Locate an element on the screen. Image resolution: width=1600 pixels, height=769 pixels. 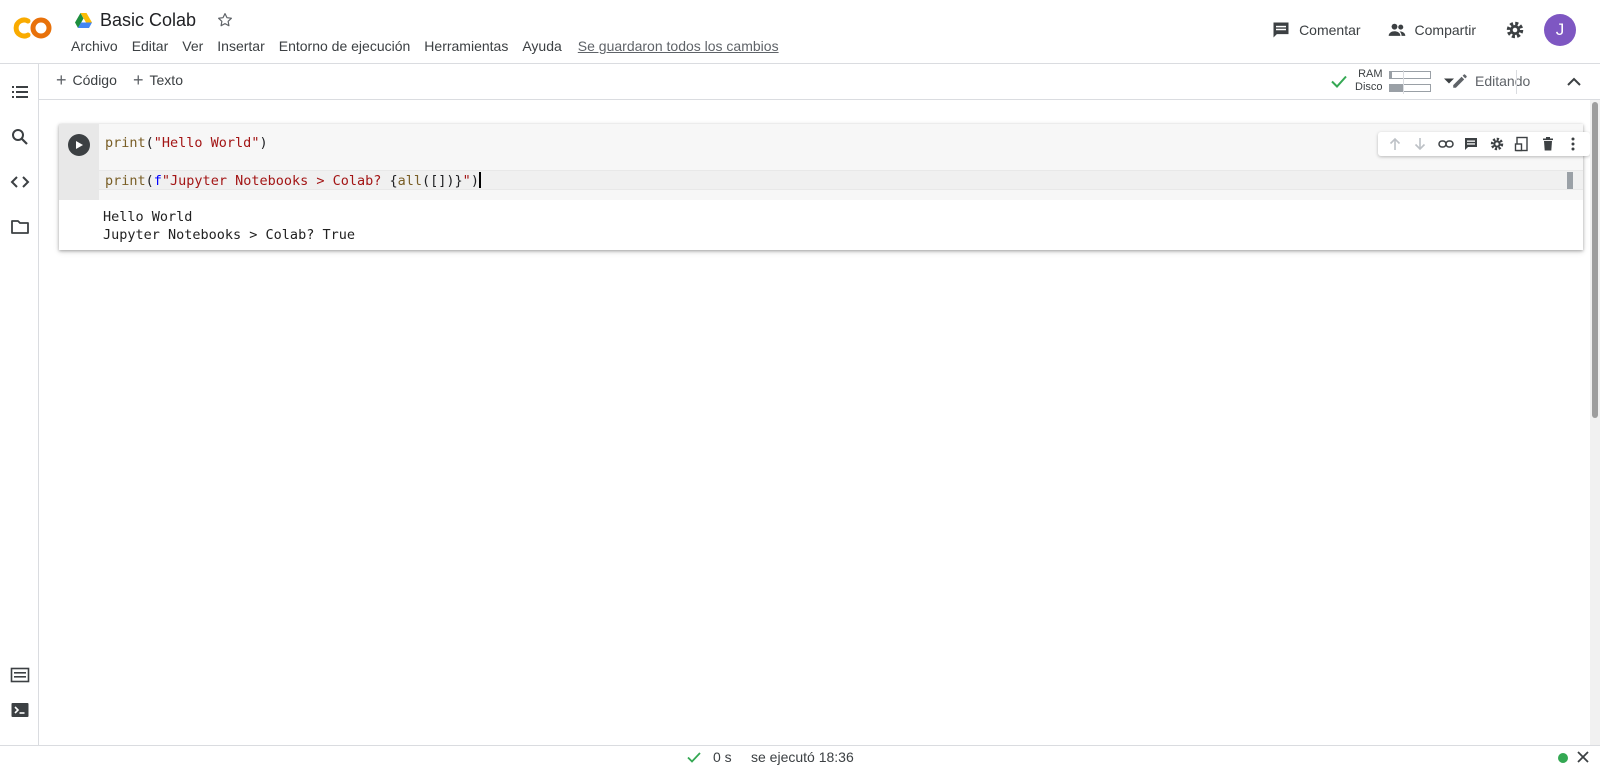
command-palette-icon is located at coordinates (20, 675).